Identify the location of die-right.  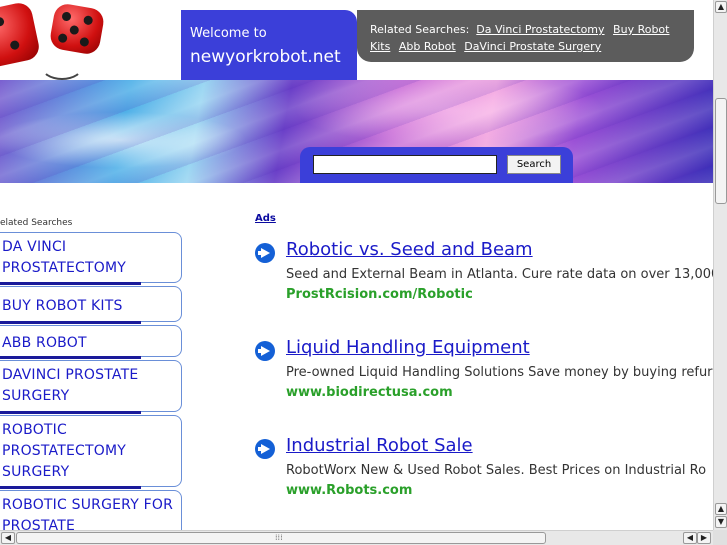
(77, 29).